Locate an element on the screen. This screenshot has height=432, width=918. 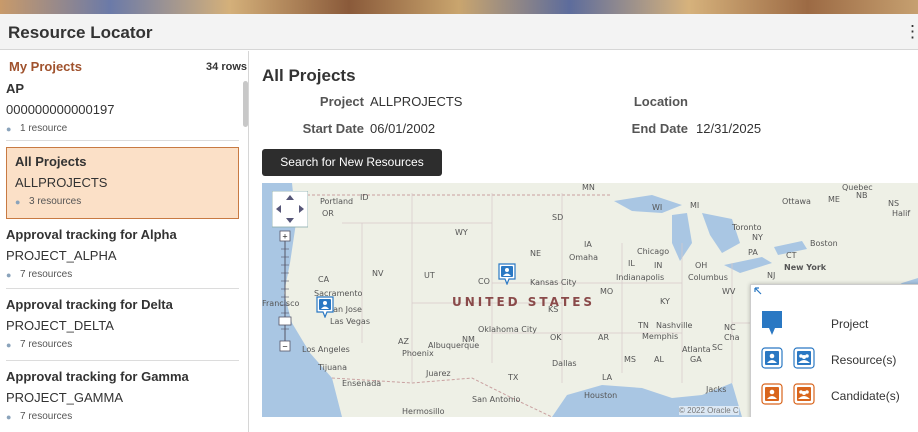
collapse-icon is located at coordinates (758, 291).